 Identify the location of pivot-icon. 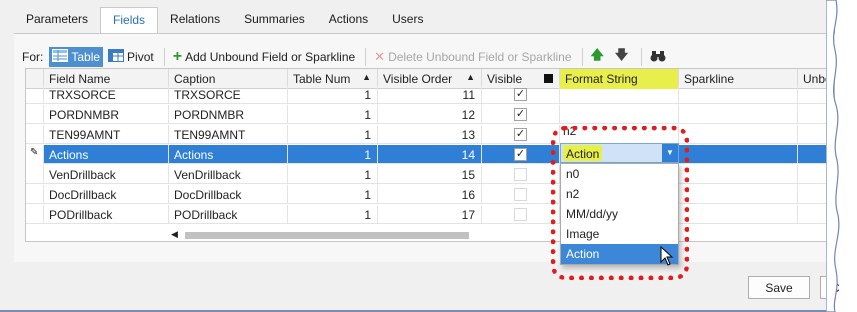
(116, 57).